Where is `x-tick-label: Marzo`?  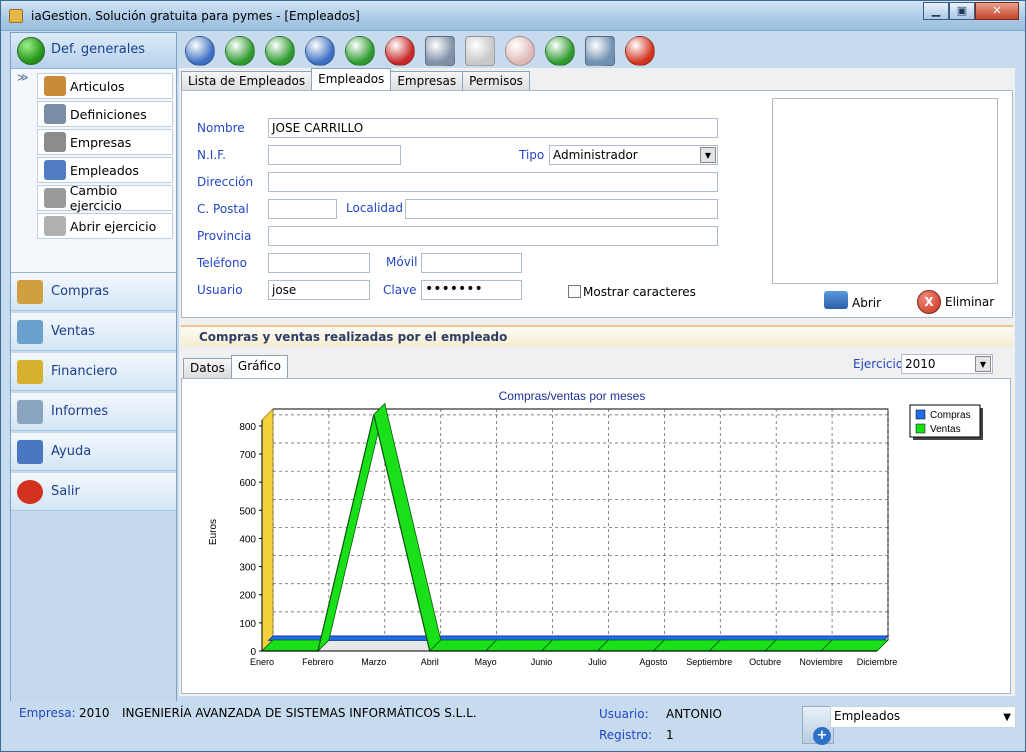 x-tick-label: Marzo is located at coordinates (373, 662).